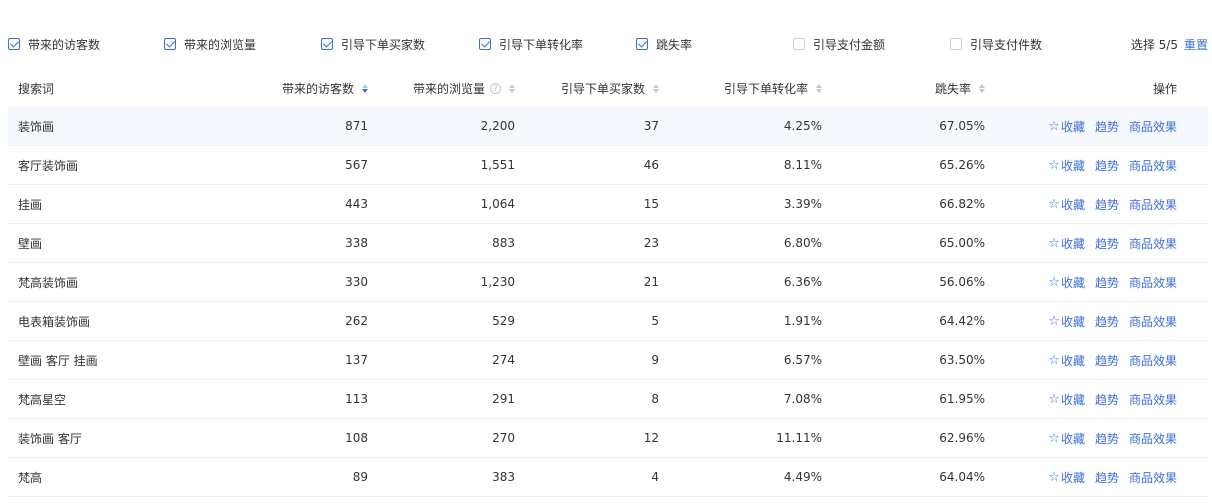 Image resolution: width=1212 pixels, height=503 pixels. What do you see at coordinates (497, 204) in the screenshot?
I see `views-cell: 1,064` at bounding box center [497, 204].